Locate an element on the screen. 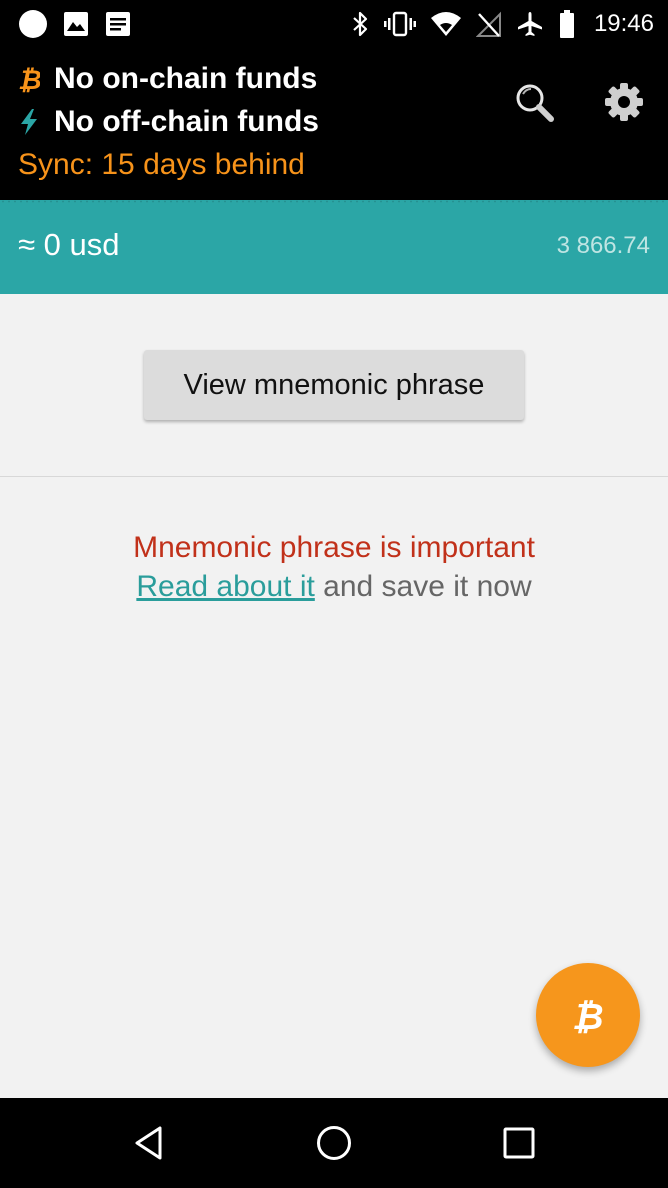 Image resolution: width=668 pixels, height=1188 pixels. recents-button is located at coordinates (519, 1143).